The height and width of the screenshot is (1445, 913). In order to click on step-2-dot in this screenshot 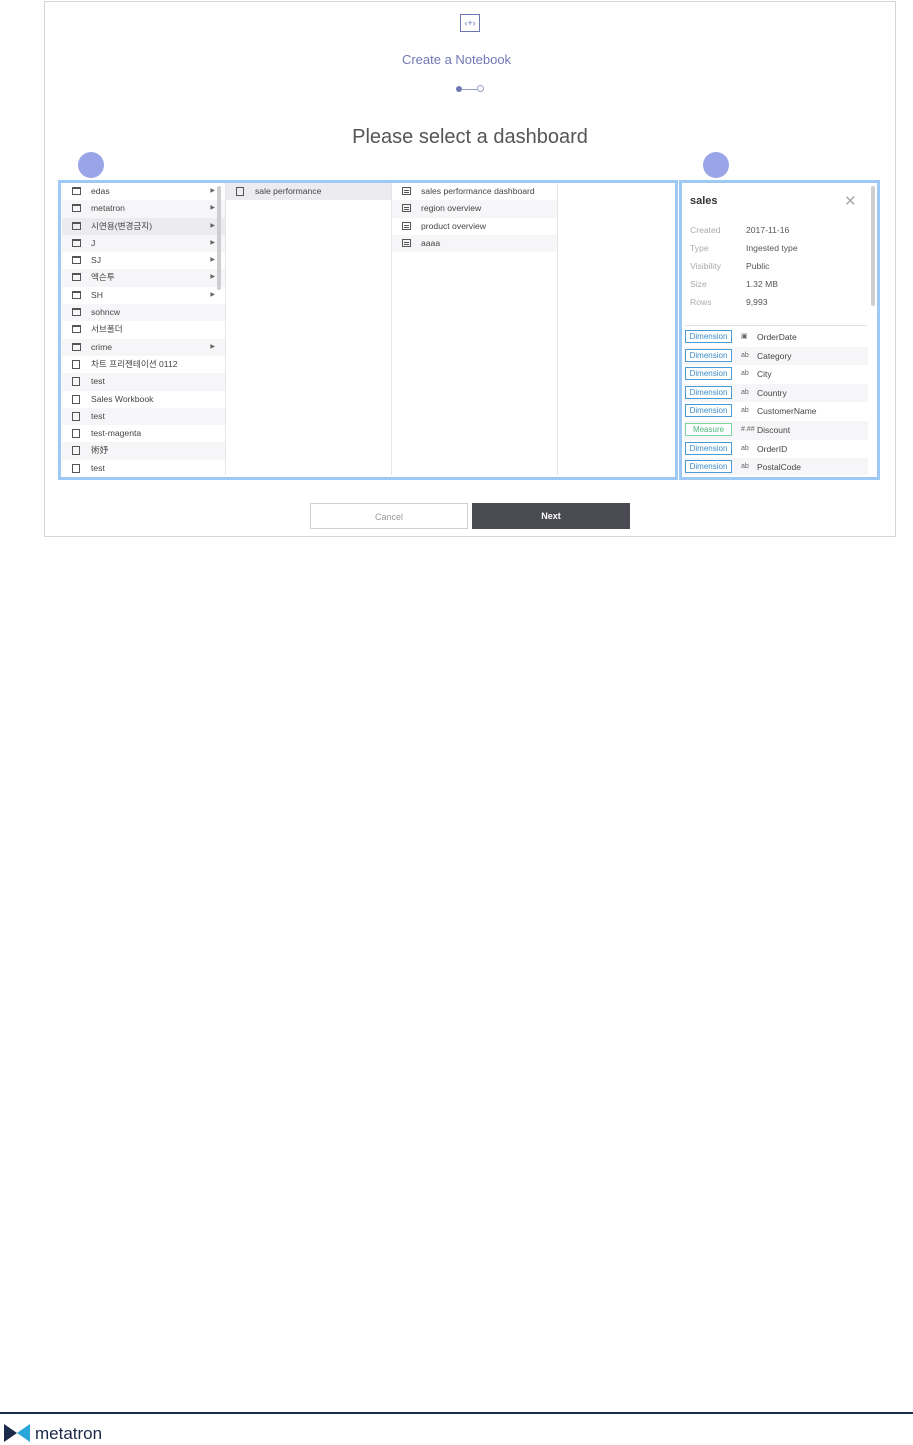, I will do `click(480, 88)`.